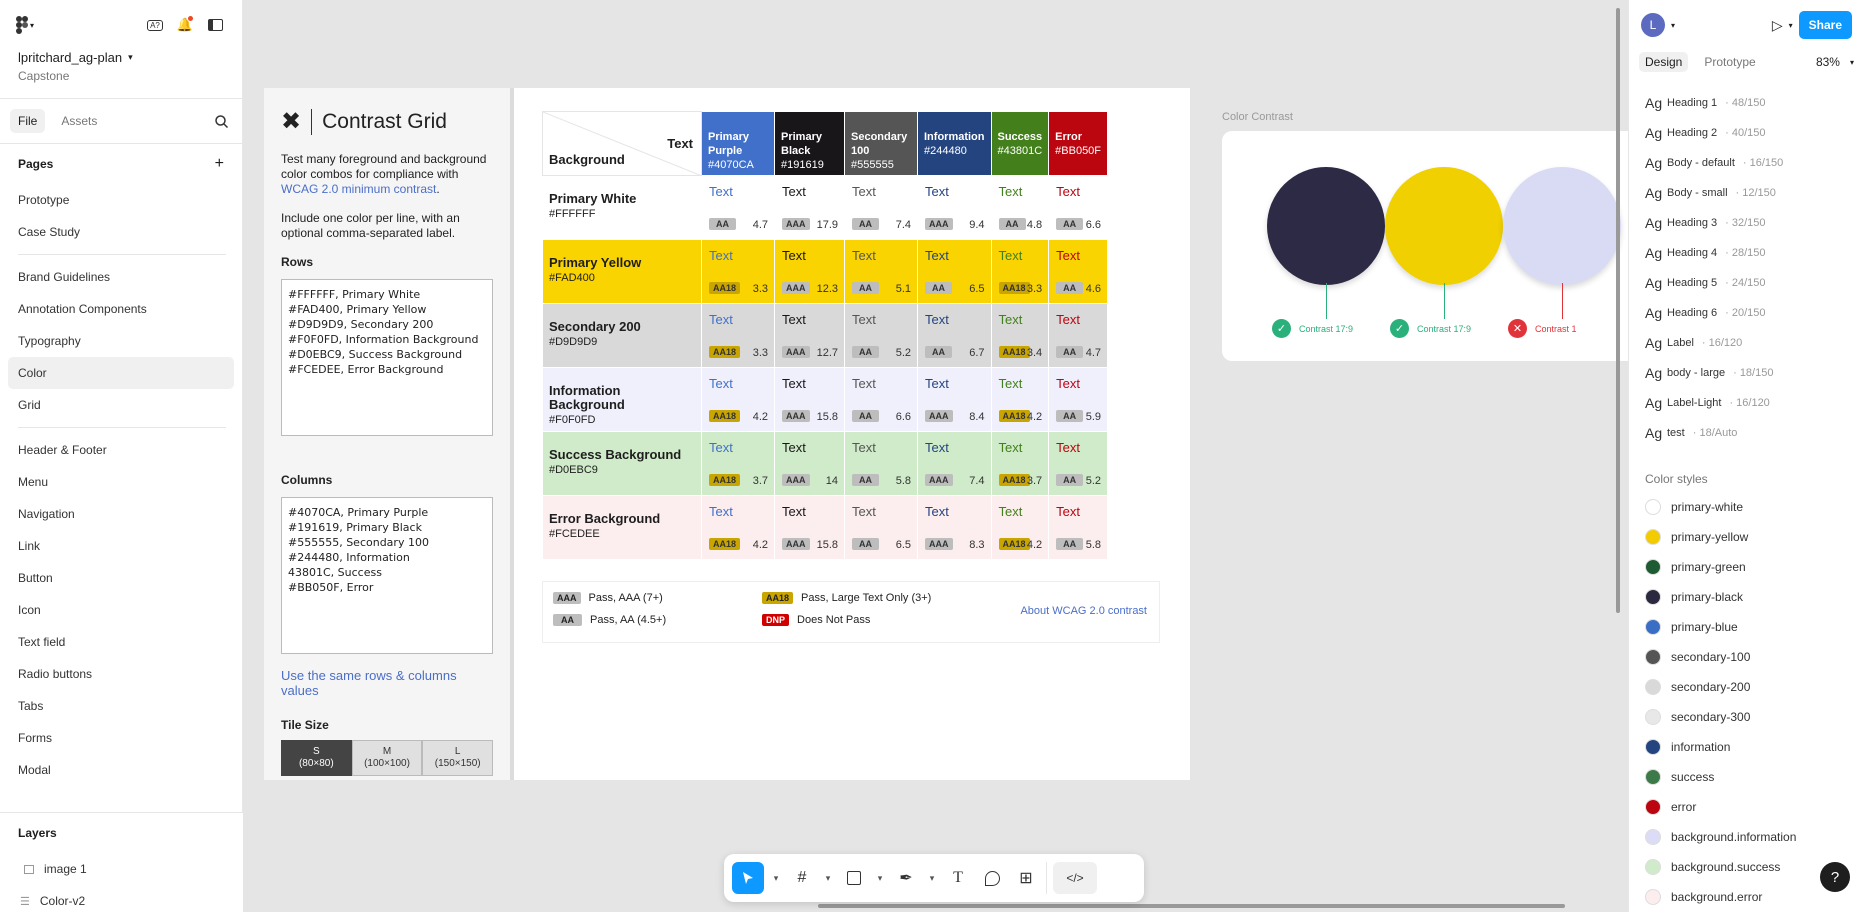  Describe the element at coordinates (121, 610) in the screenshot. I see `page-item: Icon` at that location.